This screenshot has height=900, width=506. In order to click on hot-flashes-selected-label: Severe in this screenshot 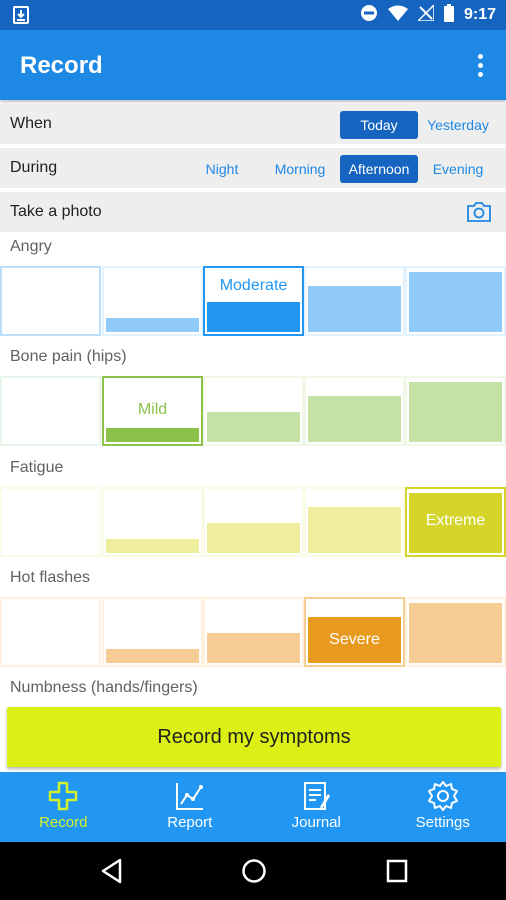, I will do `click(354, 639)`.